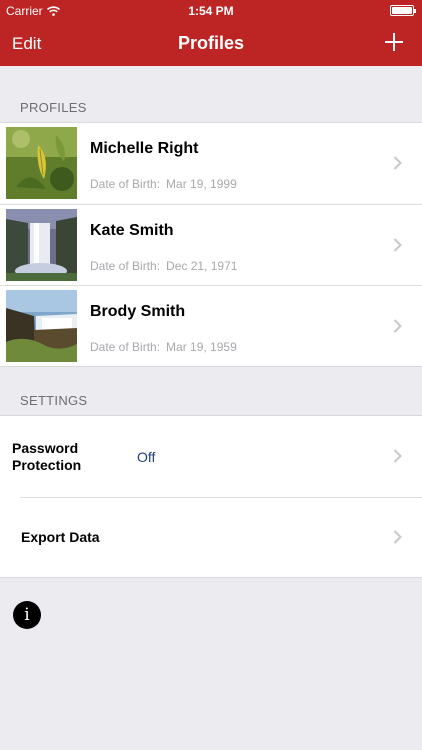 The height and width of the screenshot is (750, 422). I want to click on password-protection-label: Password Protection, so click(46, 457).